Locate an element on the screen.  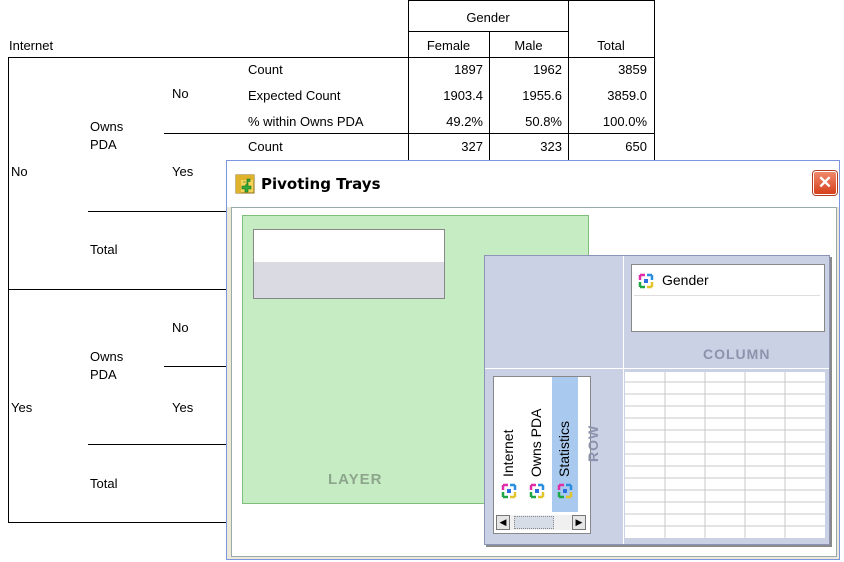
cell-male: 1955.6 is located at coordinates (542, 95).